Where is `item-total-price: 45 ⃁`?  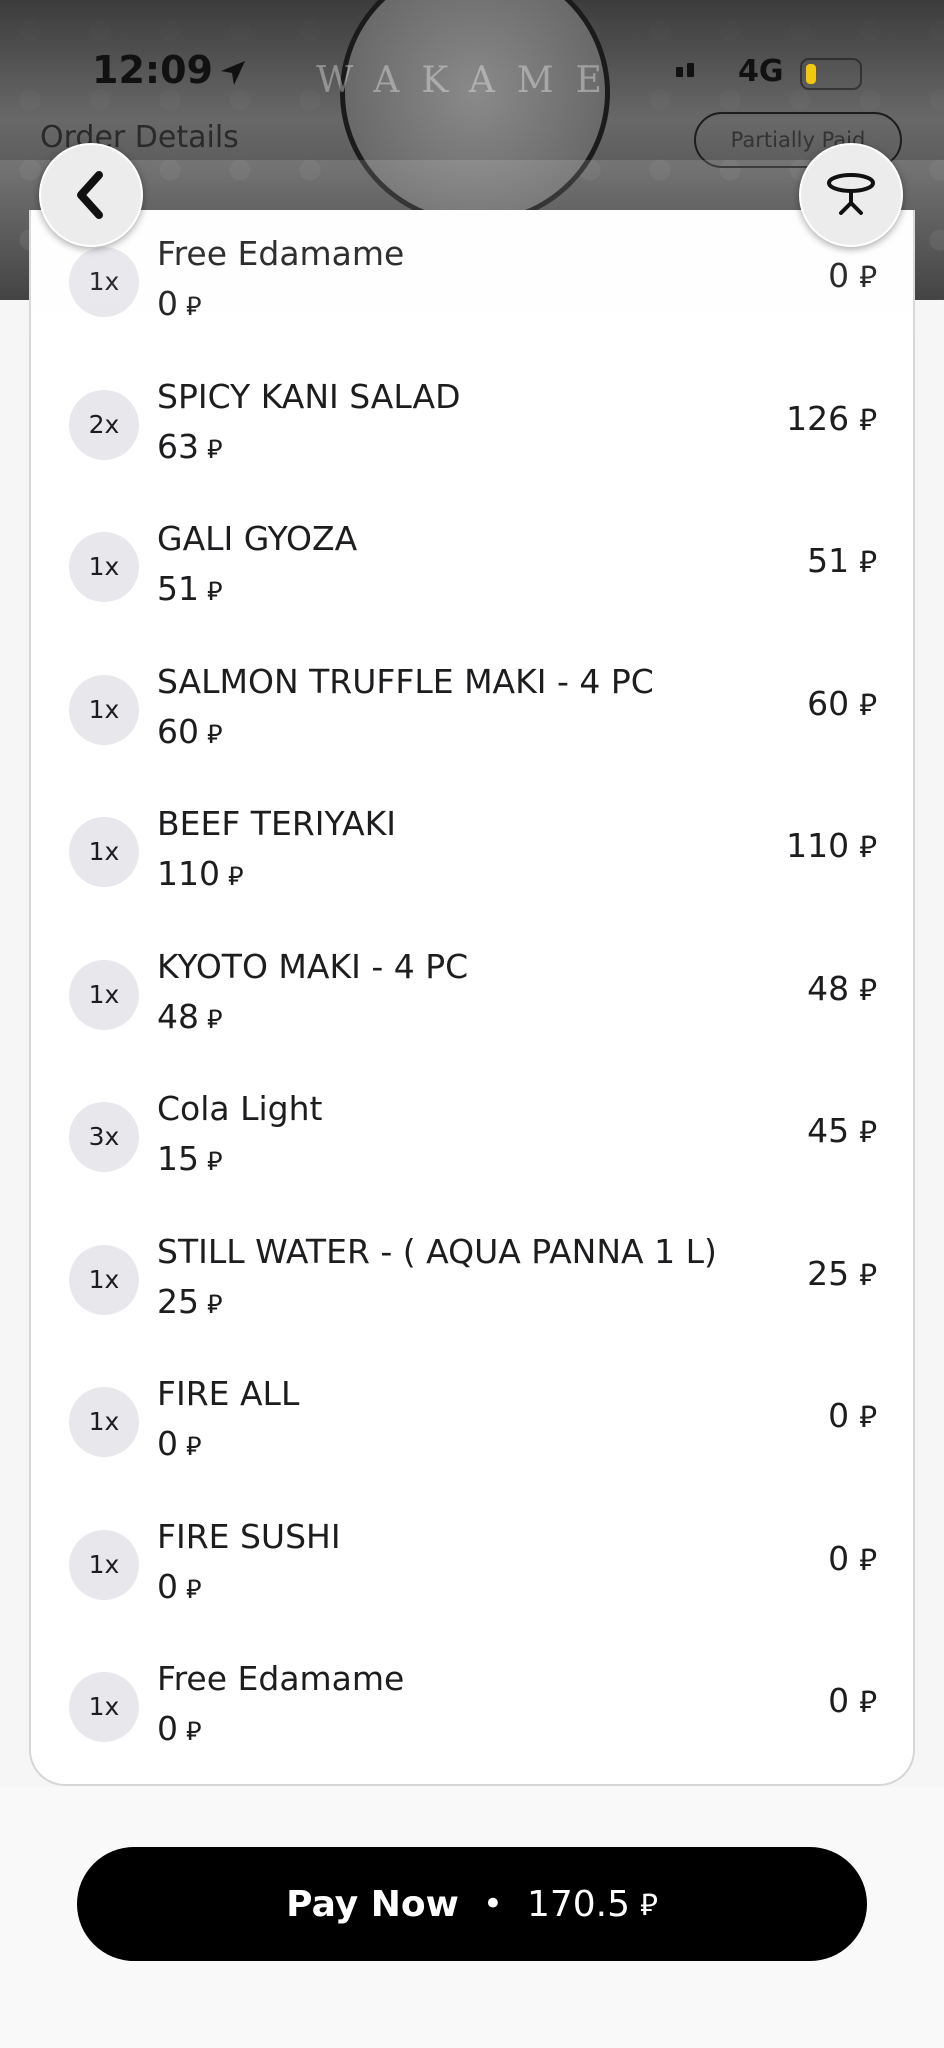
item-total-price: 45 ⃁ is located at coordinates (842, 1131).